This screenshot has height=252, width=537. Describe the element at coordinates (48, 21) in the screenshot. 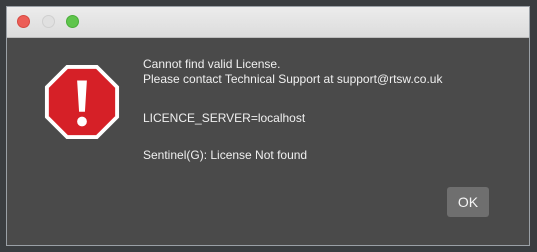

I see `minimize-window-button` at that location.